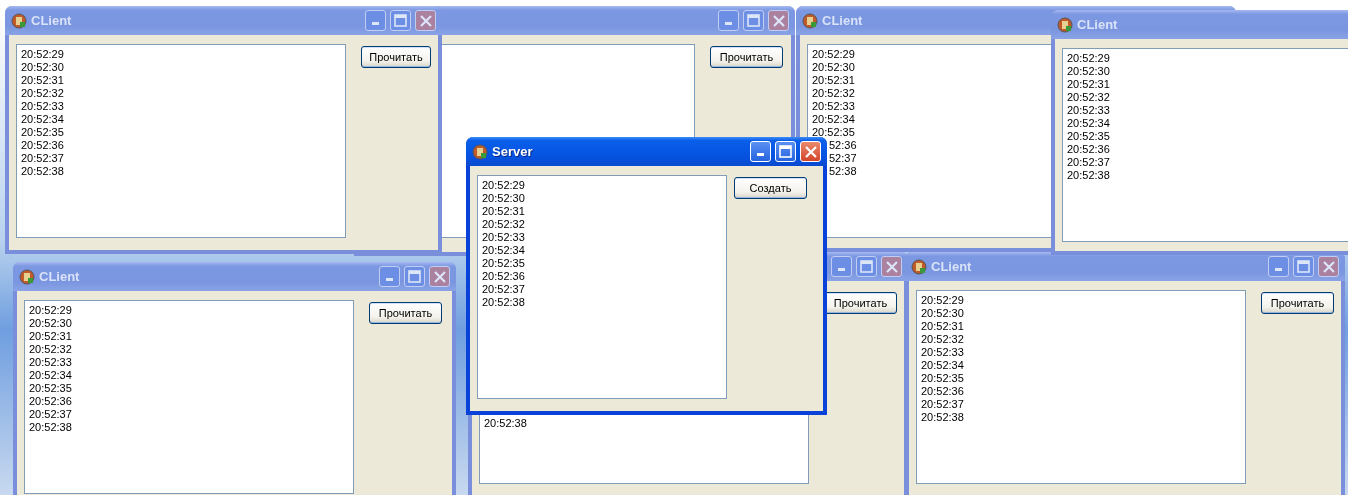 This screenshot has width=1348, height=495. Describe the element at coordinates (842, 145) in the screenshot. I see `log-line: 52:36` at that location.